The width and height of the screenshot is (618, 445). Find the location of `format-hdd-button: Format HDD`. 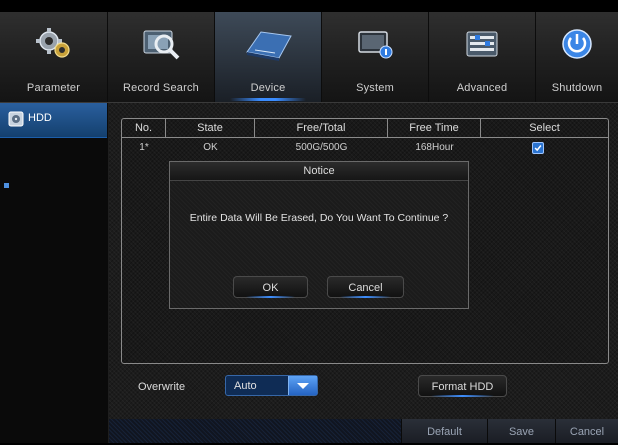

format-hdd-button: Format HDD is located at coordinates (462, 386).